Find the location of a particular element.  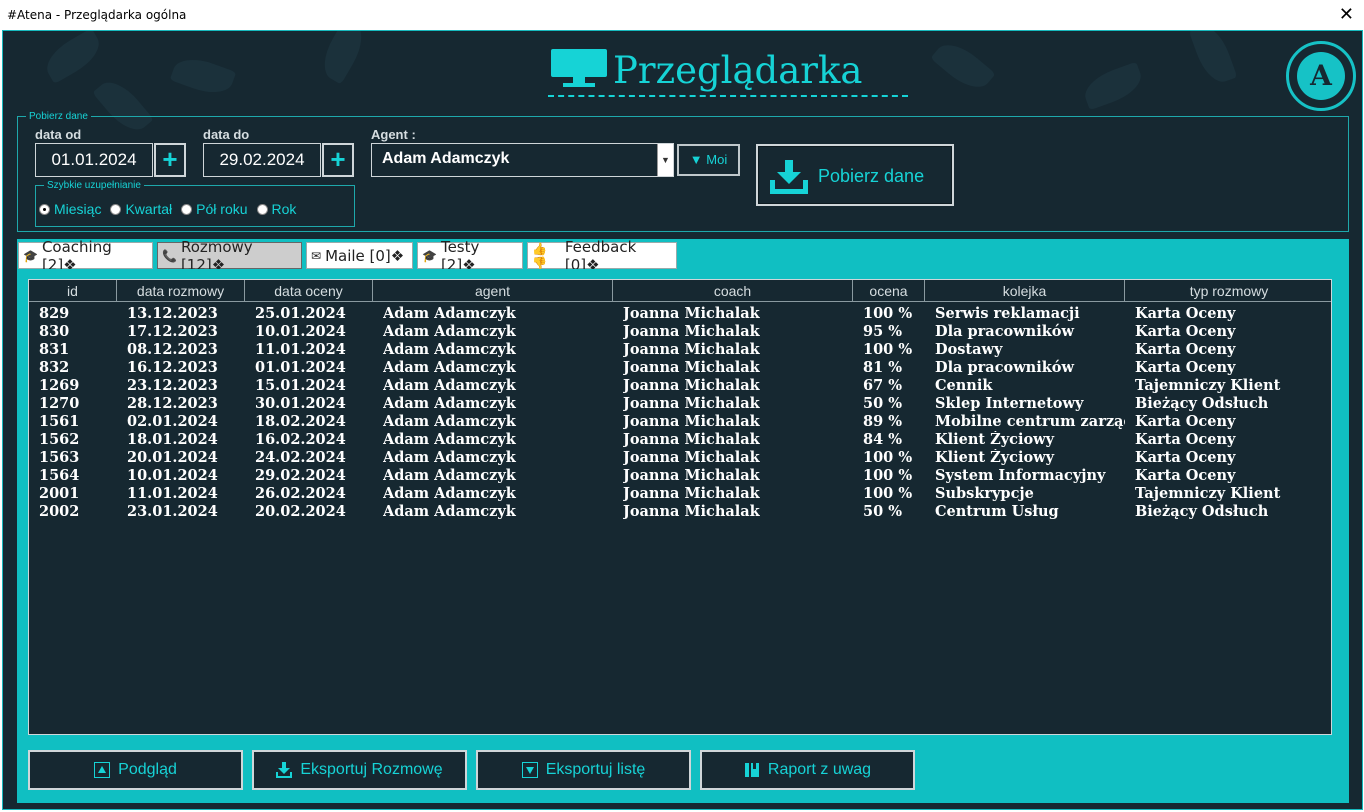

moi-button: ▼ Moi is located at coordinates (708, 160).